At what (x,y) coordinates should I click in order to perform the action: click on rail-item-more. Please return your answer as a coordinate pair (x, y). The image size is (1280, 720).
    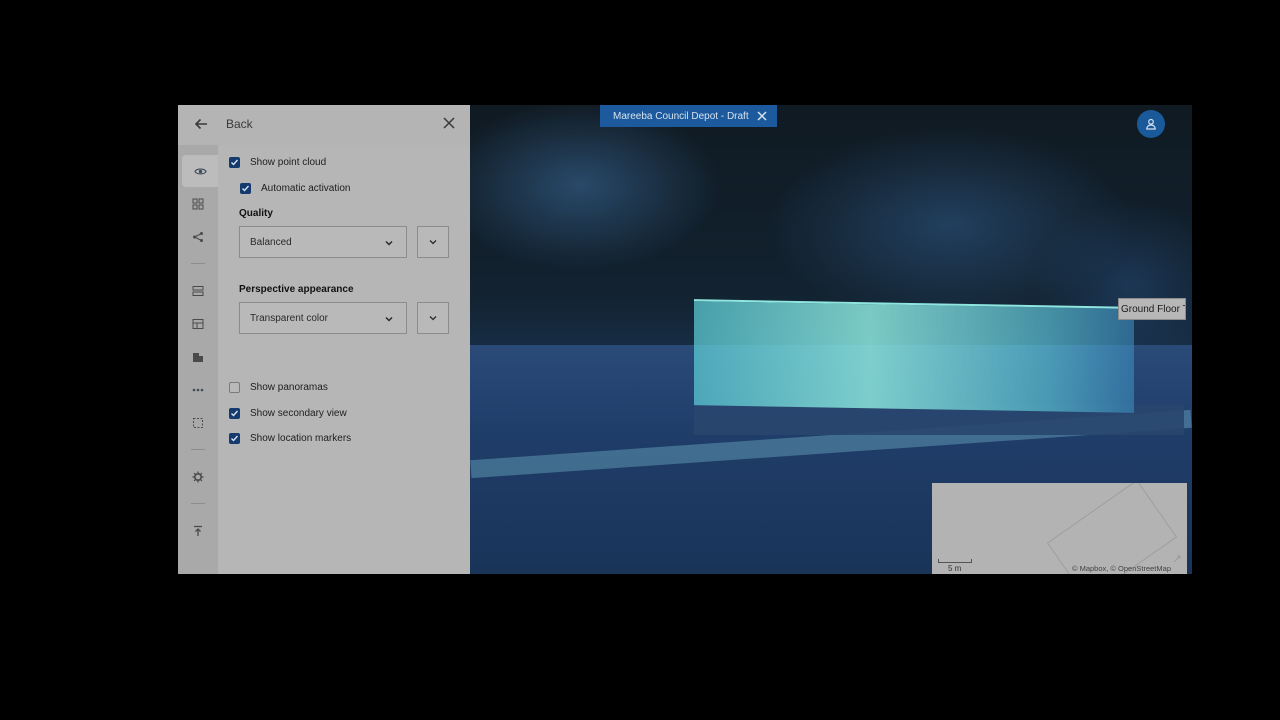
    Looking at the image, I should click on (198, 390).